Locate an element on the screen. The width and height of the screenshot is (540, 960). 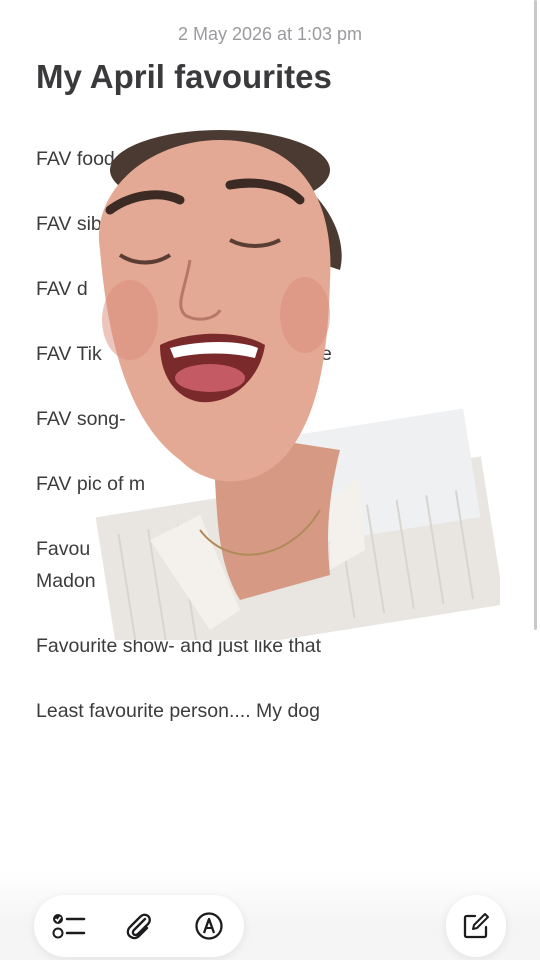
markup-pen-icon is located at coordinates (209, 926).